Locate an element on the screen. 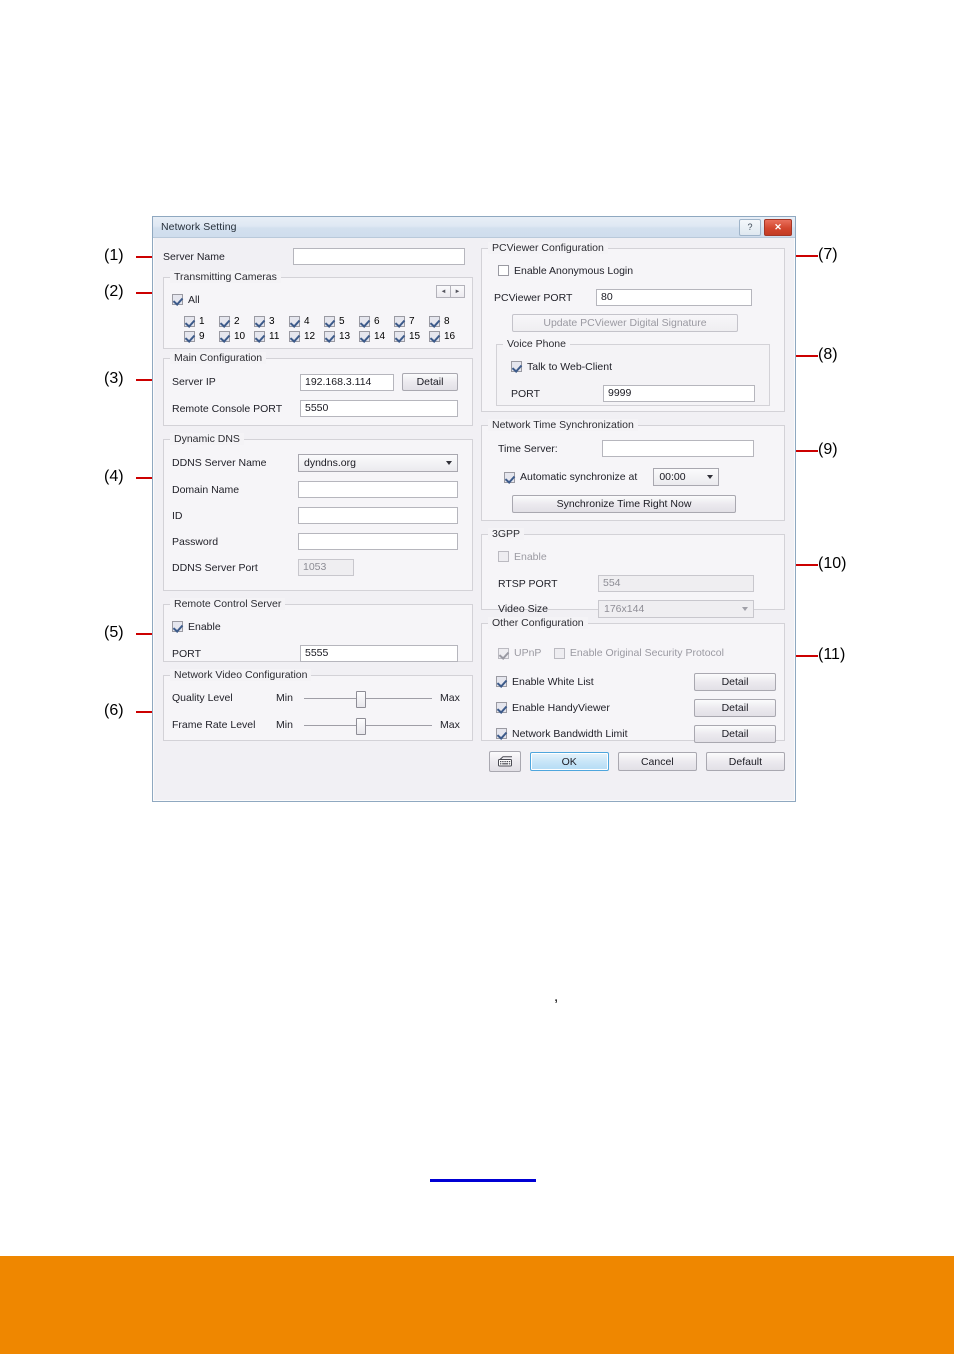  ddns-id-input is located at coordinates (378, 515).